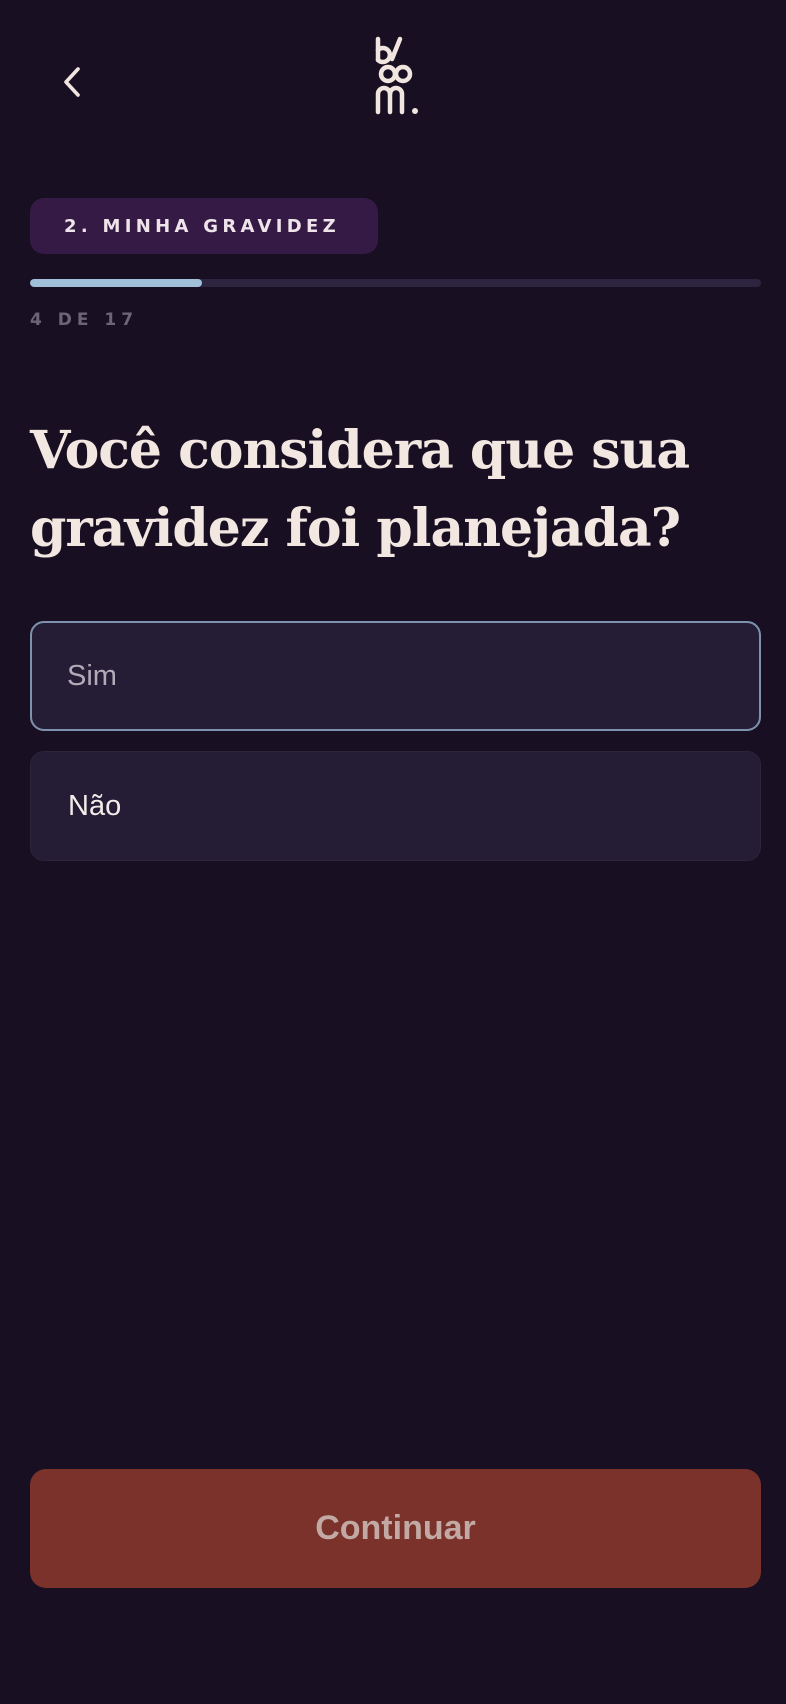  I want to click on back-button, so click(72, 82).